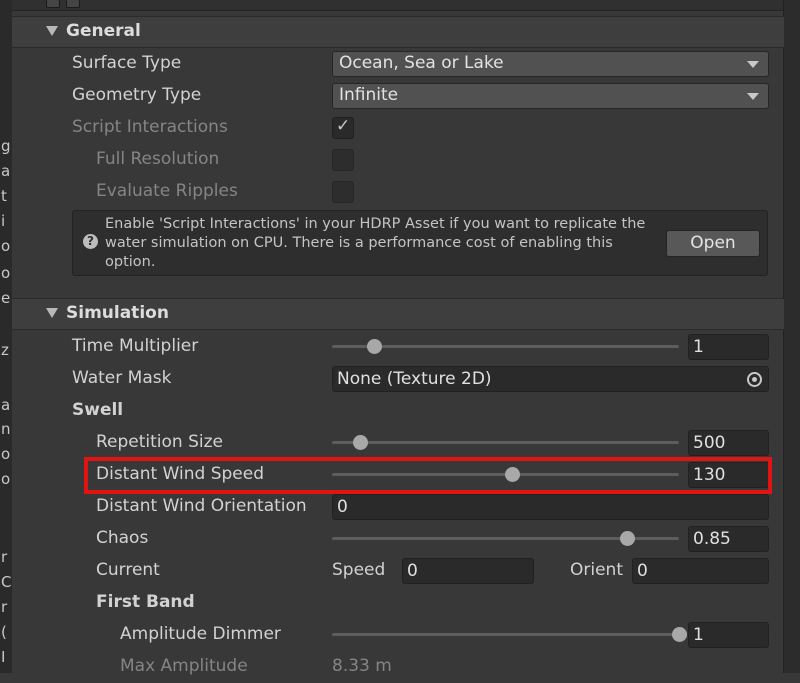 The width and height of the screenshot is (800, 683). Describe the element at coordinates (728, 347) in the screenshot. I see `time-multiplier-field: 1` at that location.